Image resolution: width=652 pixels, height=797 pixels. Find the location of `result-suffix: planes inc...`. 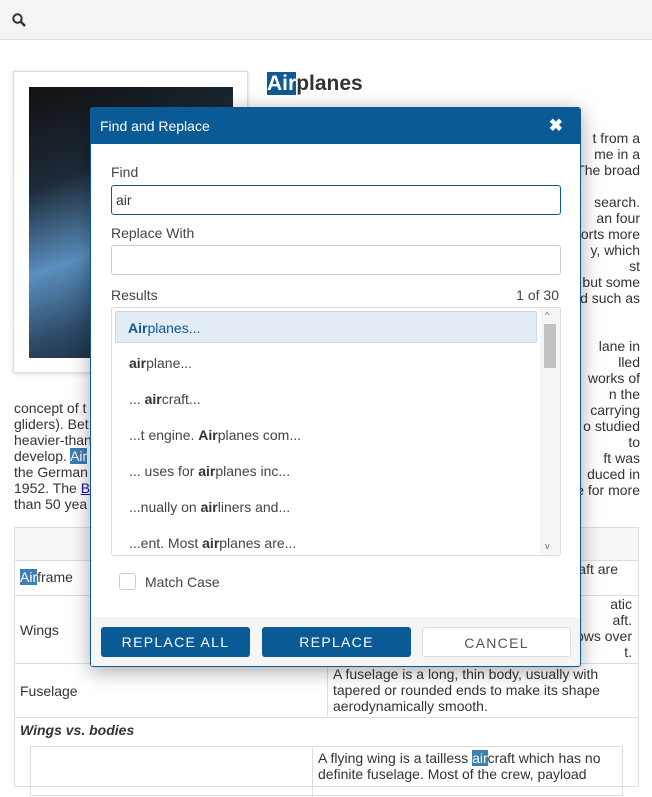

result-suffix: planes inc... is located at coordinates (253, 471).